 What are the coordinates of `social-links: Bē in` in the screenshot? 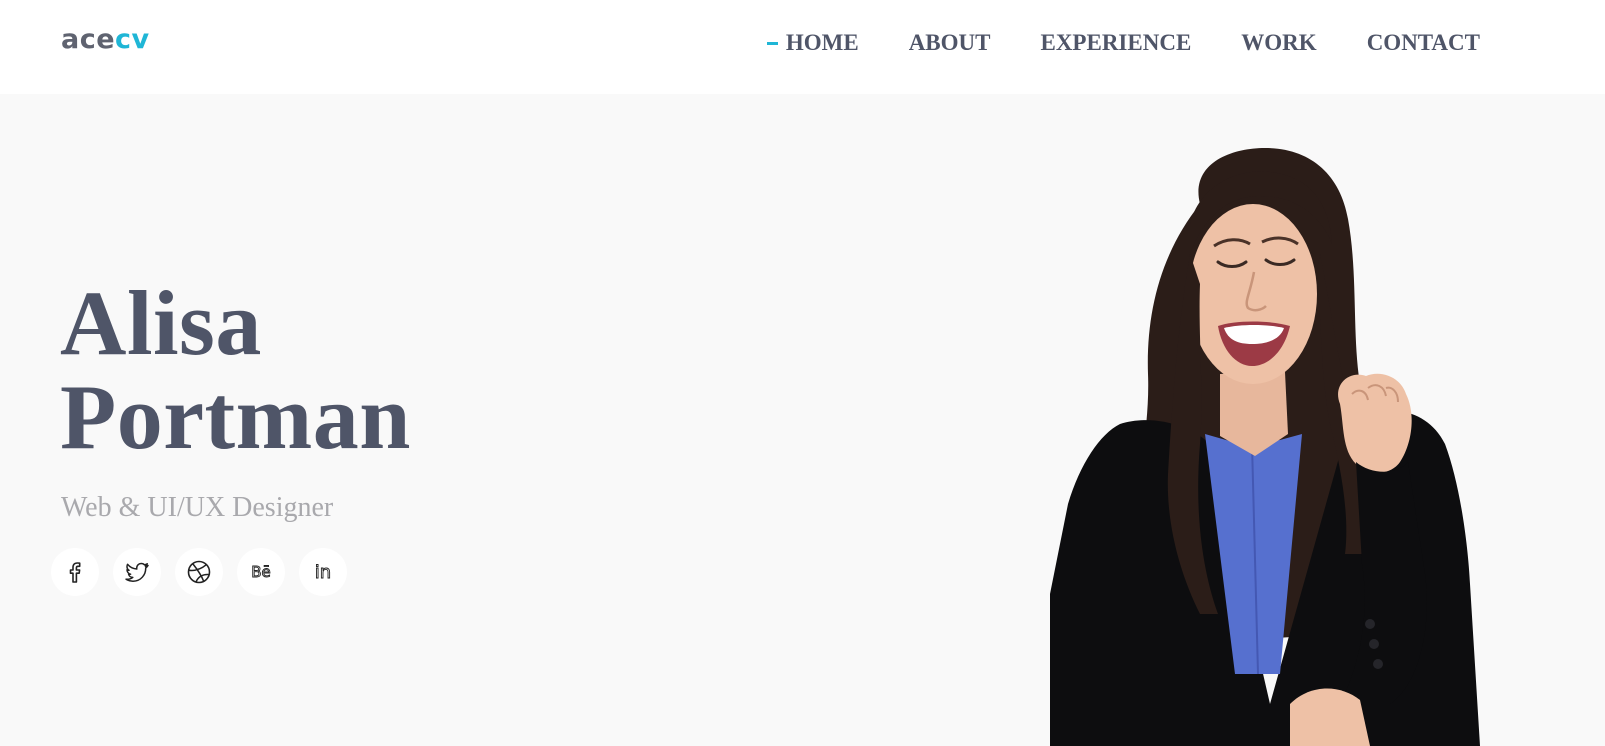 It's located at (206, 572).